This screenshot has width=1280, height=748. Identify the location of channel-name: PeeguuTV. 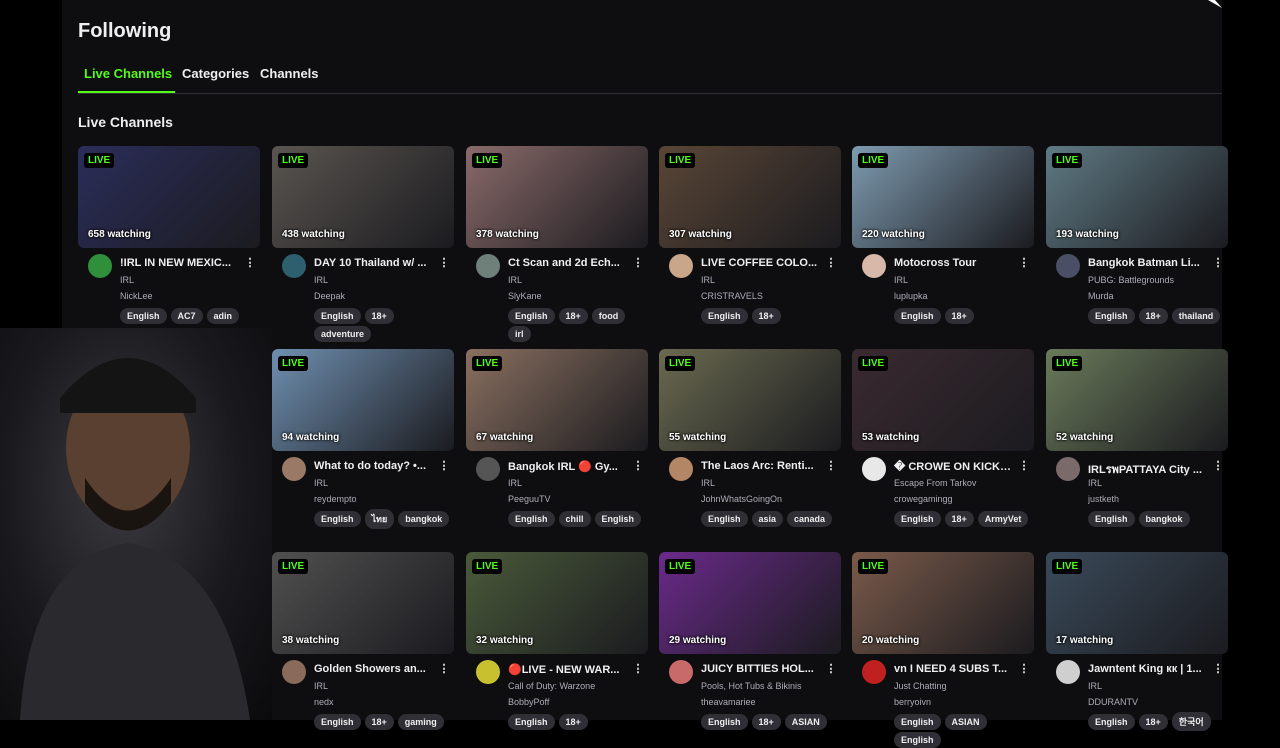
(573, 499).